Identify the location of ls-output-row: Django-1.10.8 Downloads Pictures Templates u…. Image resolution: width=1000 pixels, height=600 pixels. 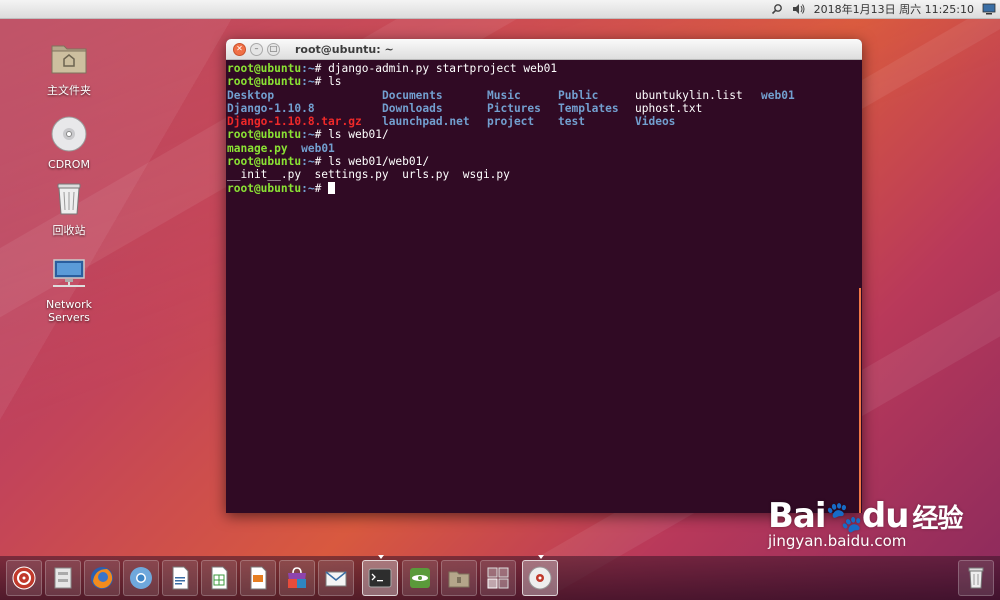
(465, 108).